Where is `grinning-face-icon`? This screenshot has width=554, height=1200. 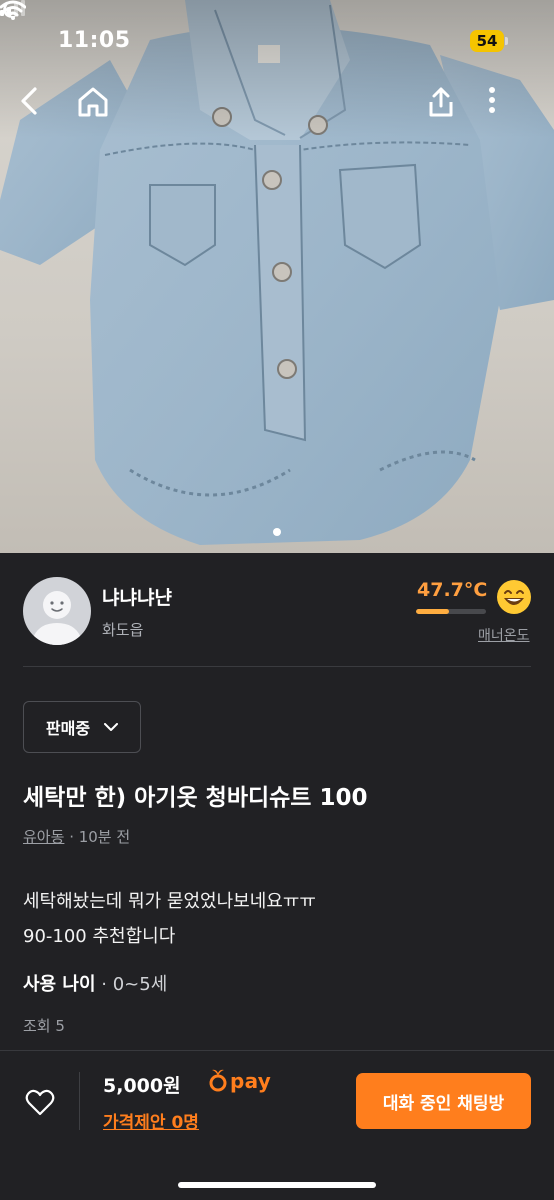
grinning-face-icon is located at coordinates (514, 597).